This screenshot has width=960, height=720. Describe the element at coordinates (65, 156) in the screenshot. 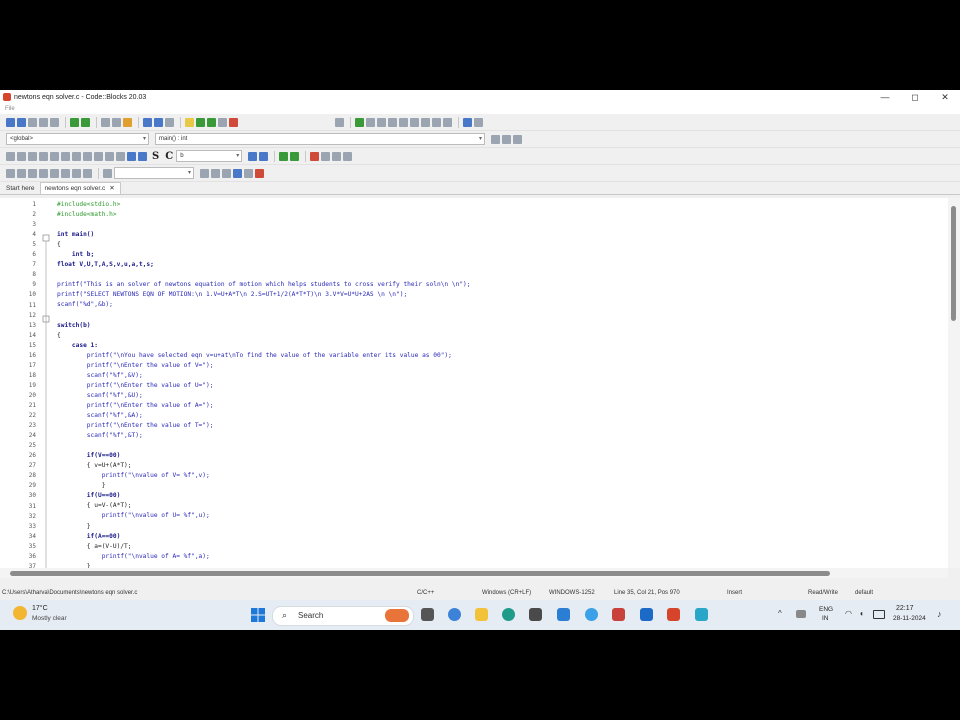

I see `grid-icon` at that location.